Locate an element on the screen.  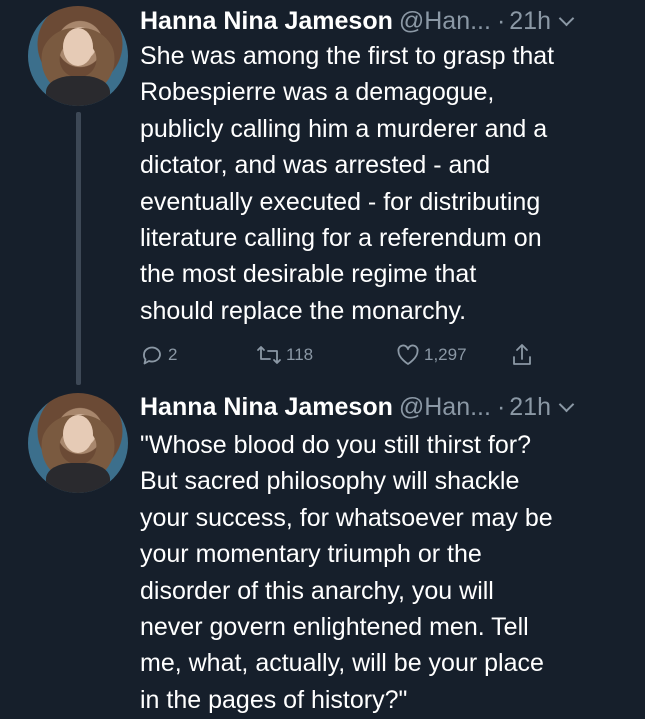
reply-button: 2 is located at coordinates (198, 355).